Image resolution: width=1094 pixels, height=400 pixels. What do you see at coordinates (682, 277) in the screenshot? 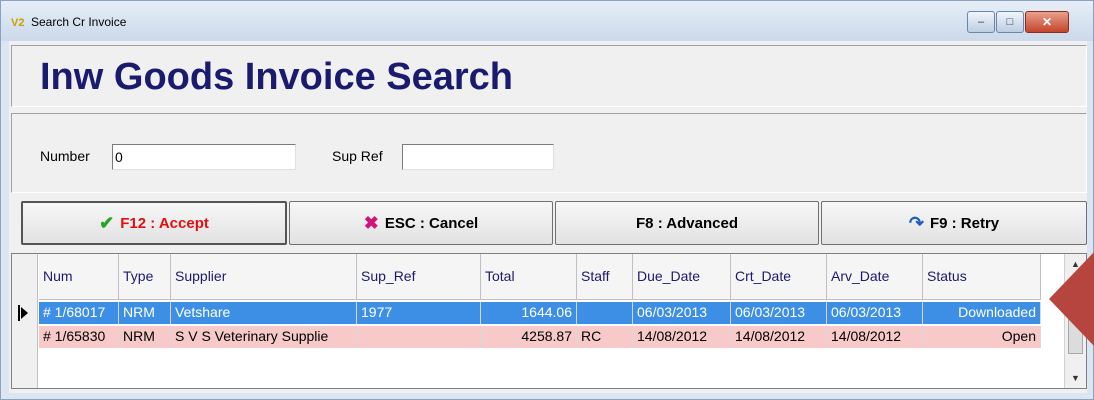
I see `col-header-due-date: Due_Date` at bounding box center [682, 277].